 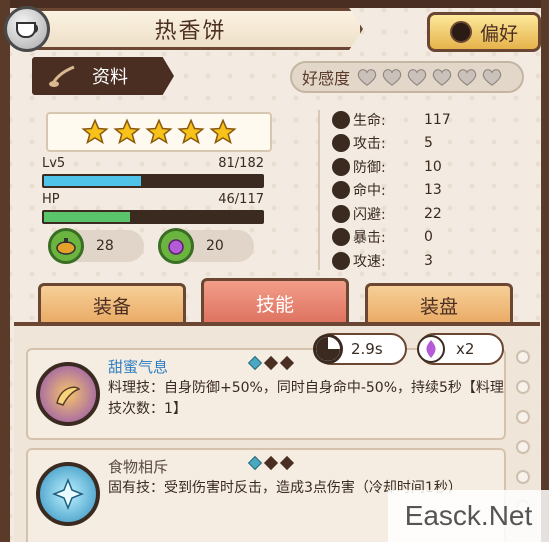 I want to click on page-title: 热香饼, so click(x=190, y=29).